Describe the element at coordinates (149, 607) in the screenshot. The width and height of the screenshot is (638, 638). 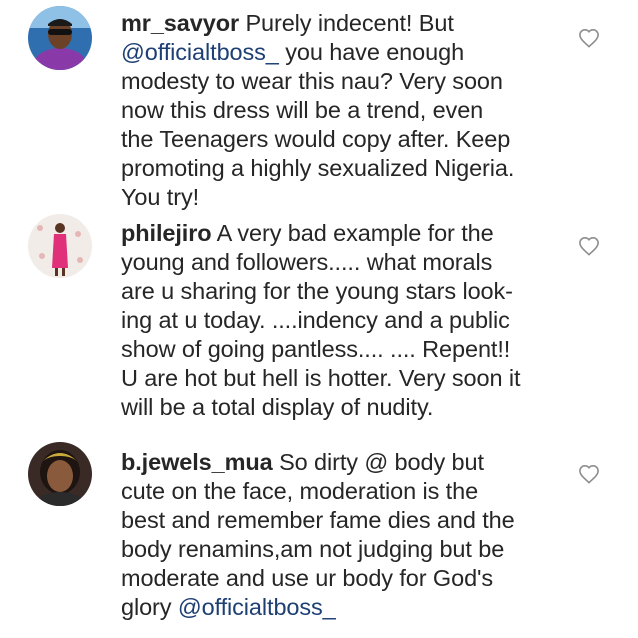
I see `comment-body-line: glory` at that location.